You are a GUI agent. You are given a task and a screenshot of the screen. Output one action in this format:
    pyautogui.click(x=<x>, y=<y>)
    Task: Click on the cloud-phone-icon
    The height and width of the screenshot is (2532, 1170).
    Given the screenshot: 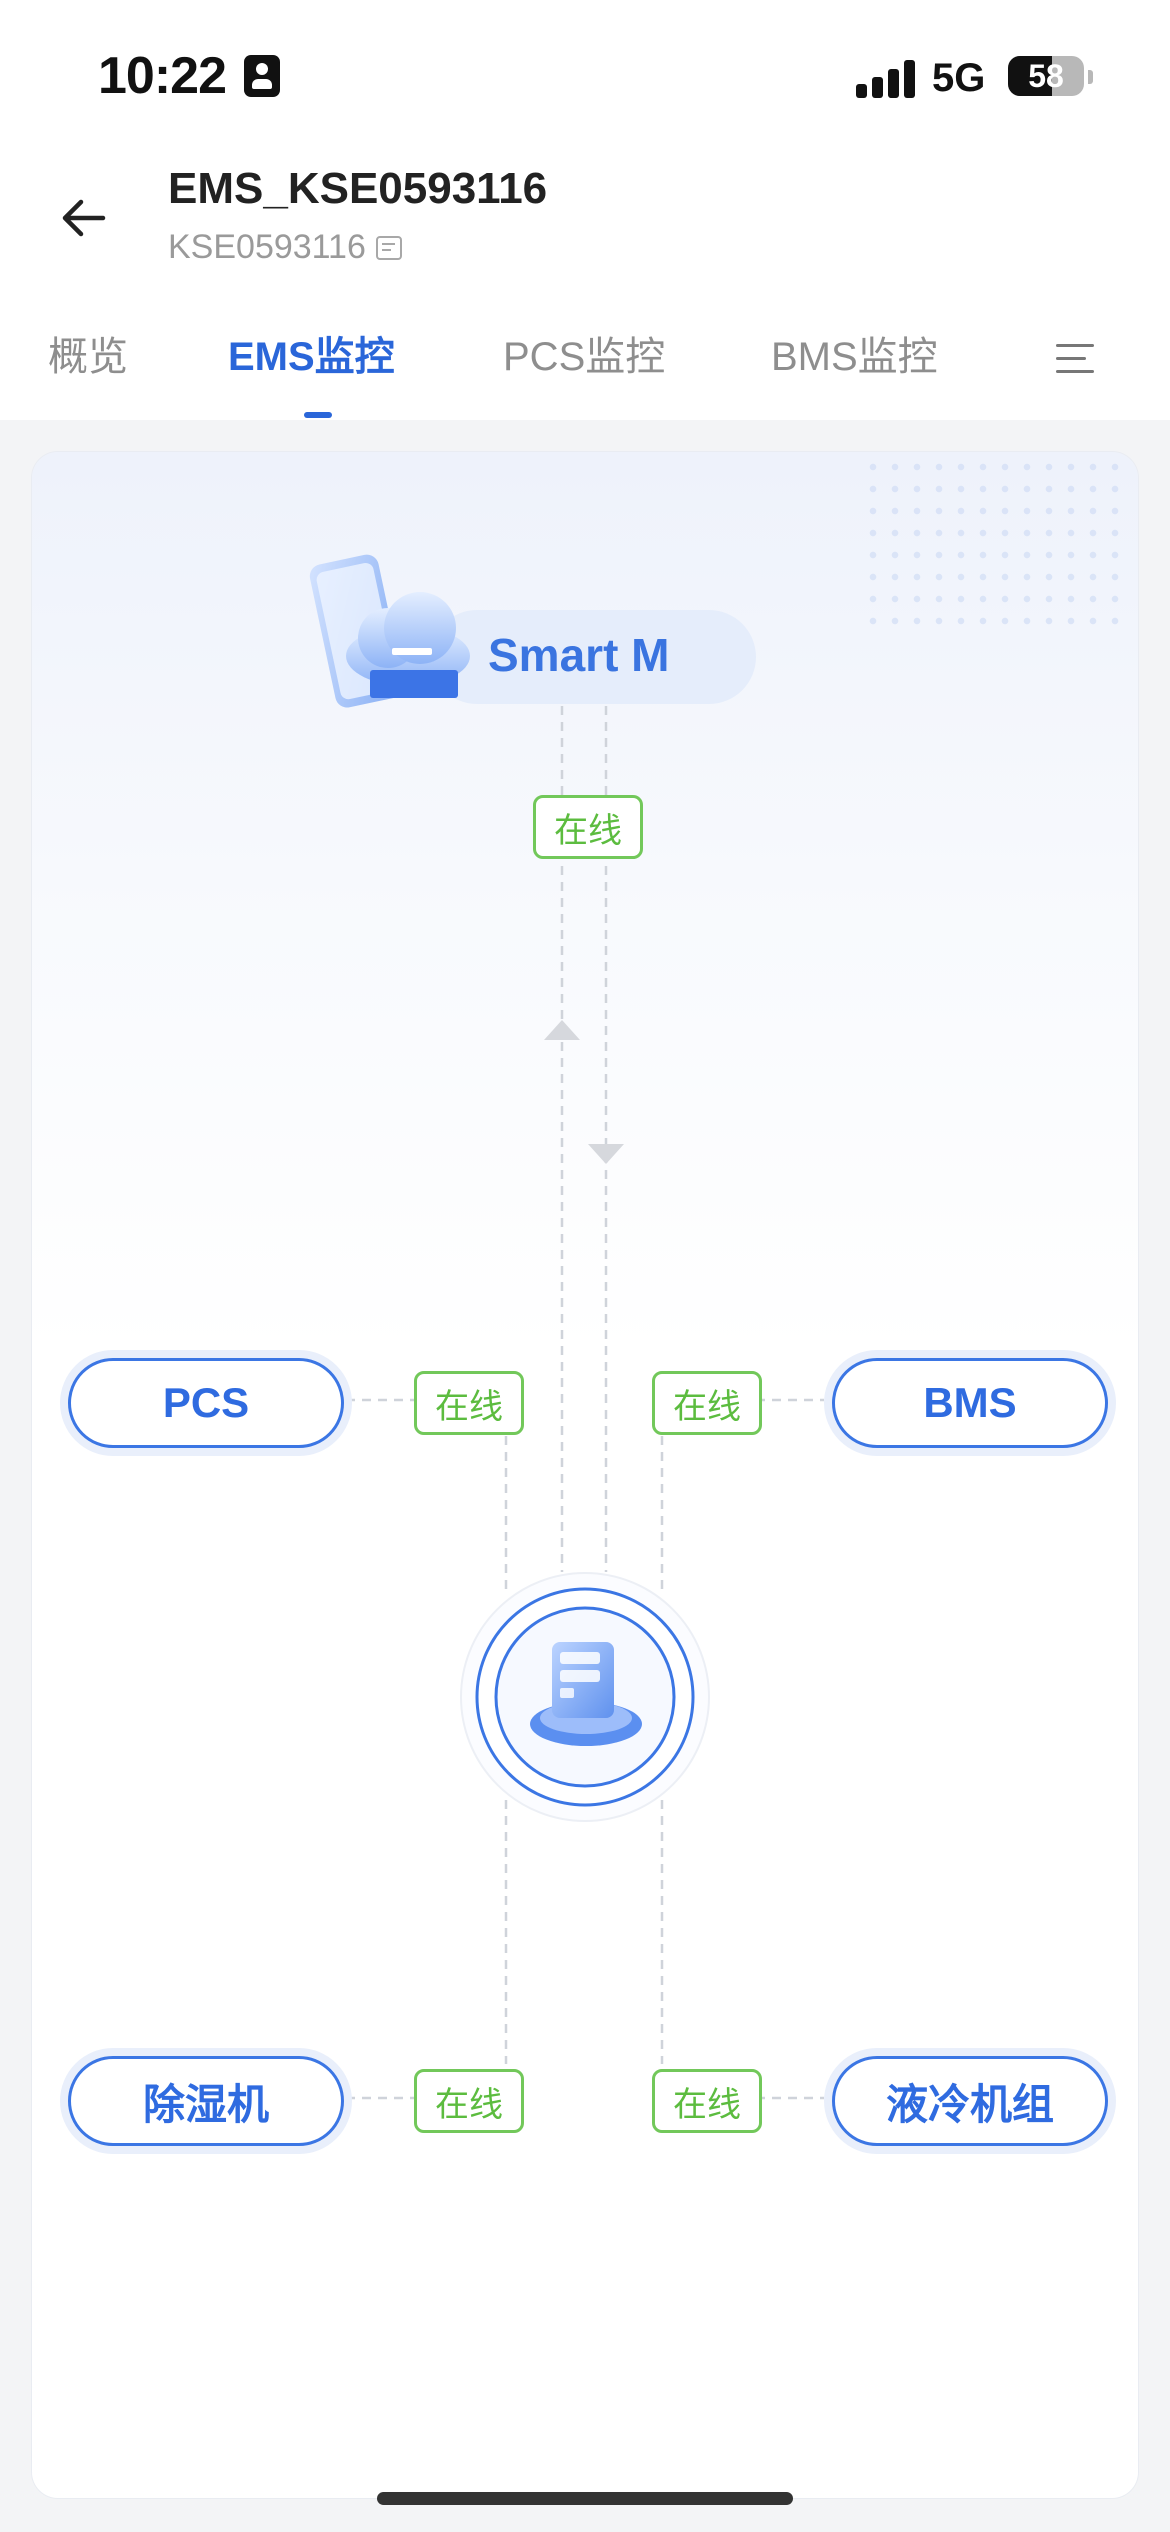 What is the action you would take?
    pyautogui.click(x=389, y=631)
    